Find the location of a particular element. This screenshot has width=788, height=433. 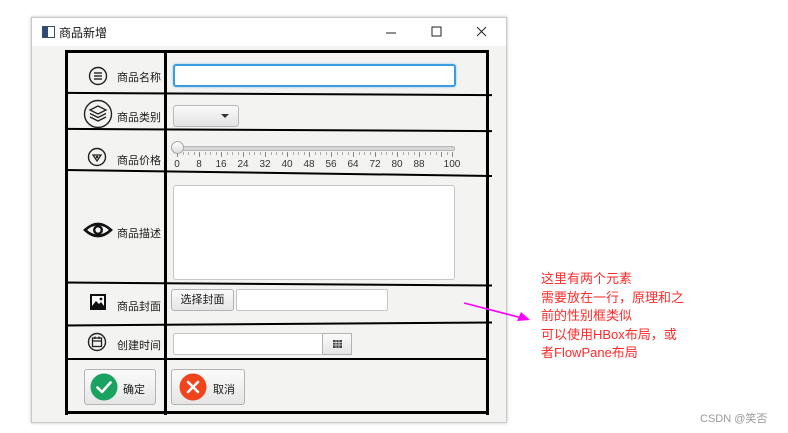

close-circle-icon is located at coordinates (193, 387).